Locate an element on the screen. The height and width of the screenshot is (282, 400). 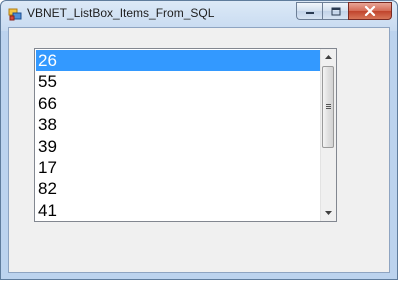
close-button is located at coordinates (370, 11).